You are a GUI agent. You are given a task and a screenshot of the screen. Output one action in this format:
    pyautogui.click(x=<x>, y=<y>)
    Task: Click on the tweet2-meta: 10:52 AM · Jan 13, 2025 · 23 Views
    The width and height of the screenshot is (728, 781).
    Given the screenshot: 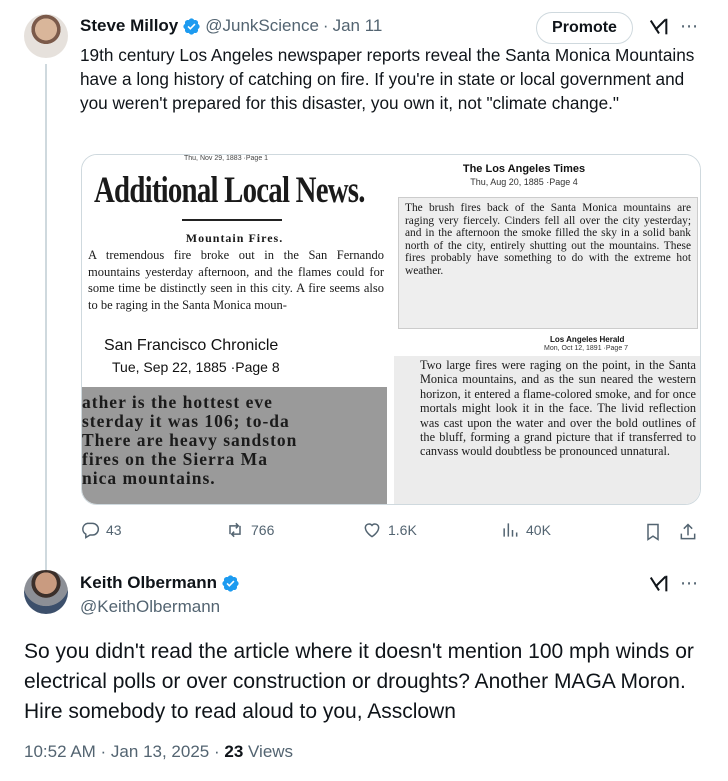 What is the action you would take?
    pyautogui.click(x=158, y=752)
    